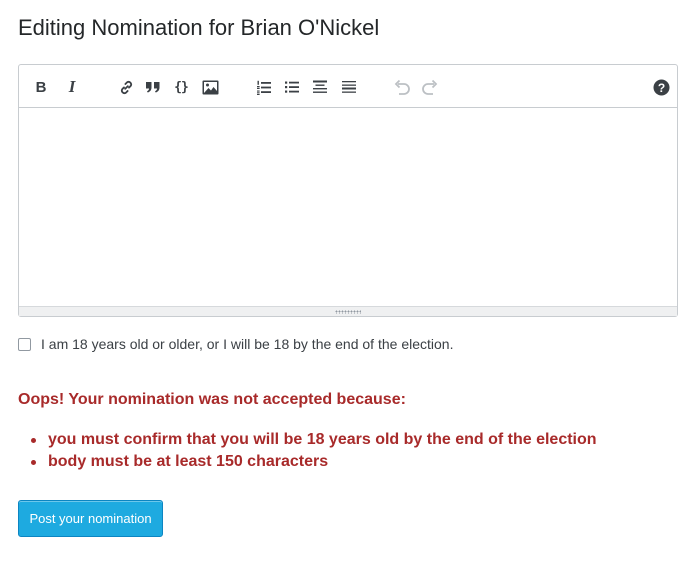 Image resolution: width=696 pixels, height=562 pixels. I want to click on redo-button, so click(430, 87).